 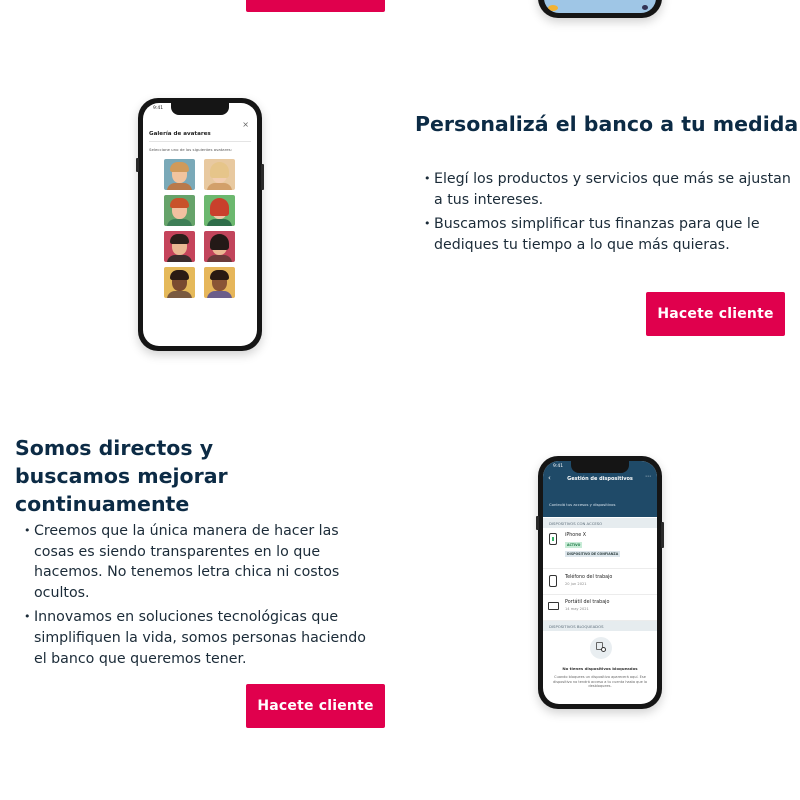 What do you see at coordinates (600, 608) in the screenshot?
I see `device-row: Portátil del trabajo 14 may 2021` at bounding box center [600, 608].